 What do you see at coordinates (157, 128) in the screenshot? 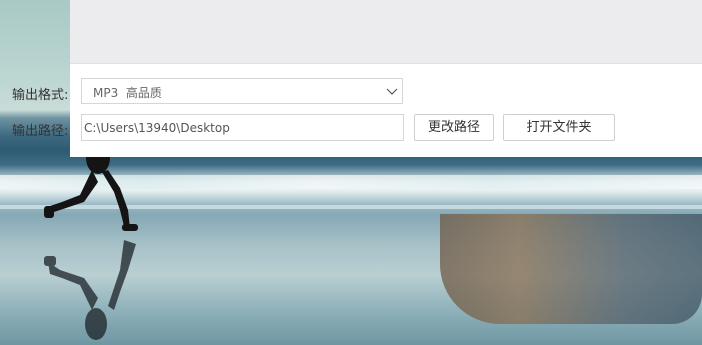
I see `output-path-value: C:\Users\13940\Desktop` at bounding box center [157, 128].